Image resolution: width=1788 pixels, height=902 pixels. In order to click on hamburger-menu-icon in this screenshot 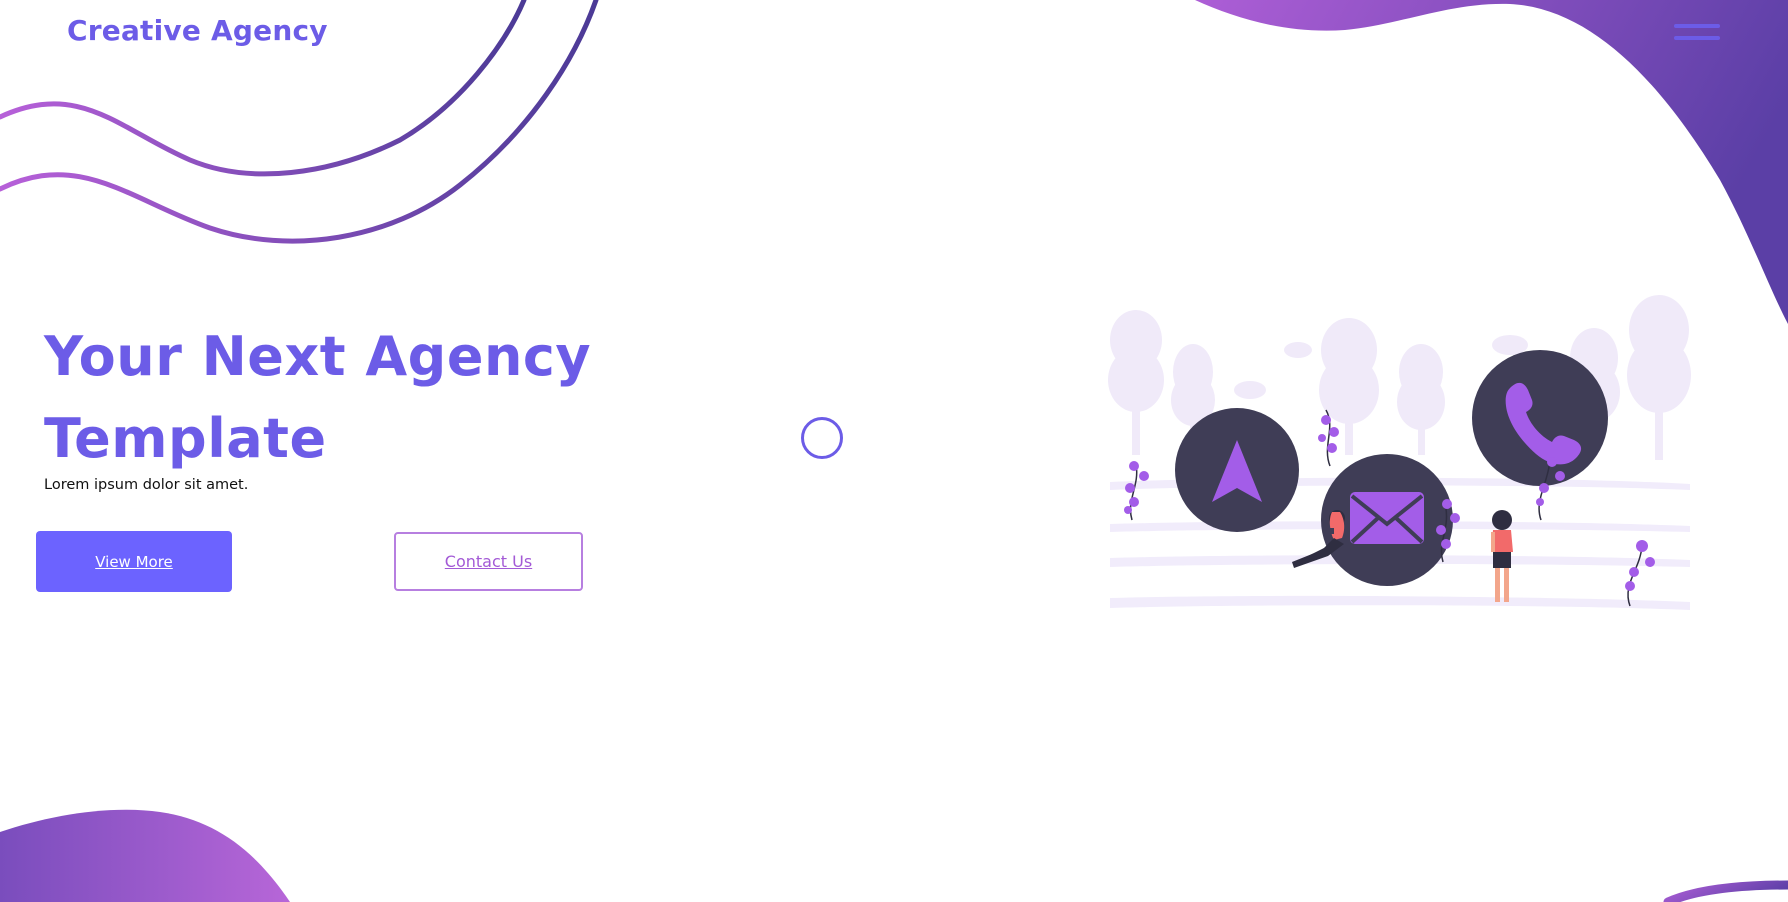, I will do `click(1697, 33)`.